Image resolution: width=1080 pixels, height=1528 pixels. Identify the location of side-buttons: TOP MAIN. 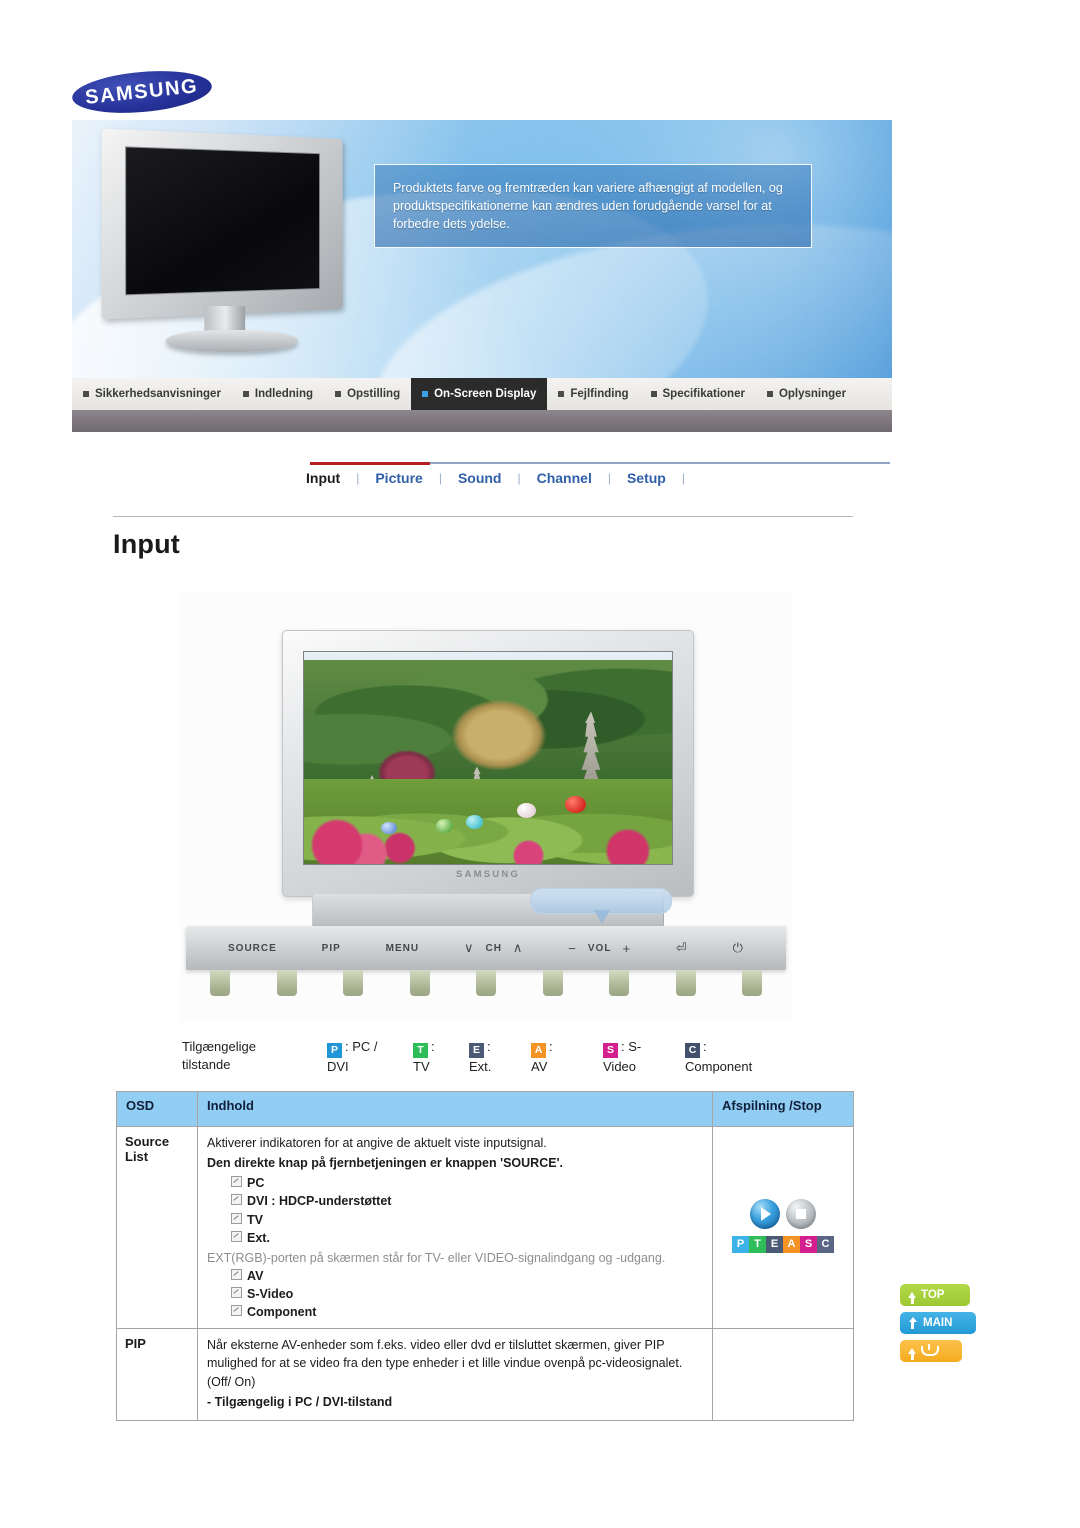
(939, 1326).